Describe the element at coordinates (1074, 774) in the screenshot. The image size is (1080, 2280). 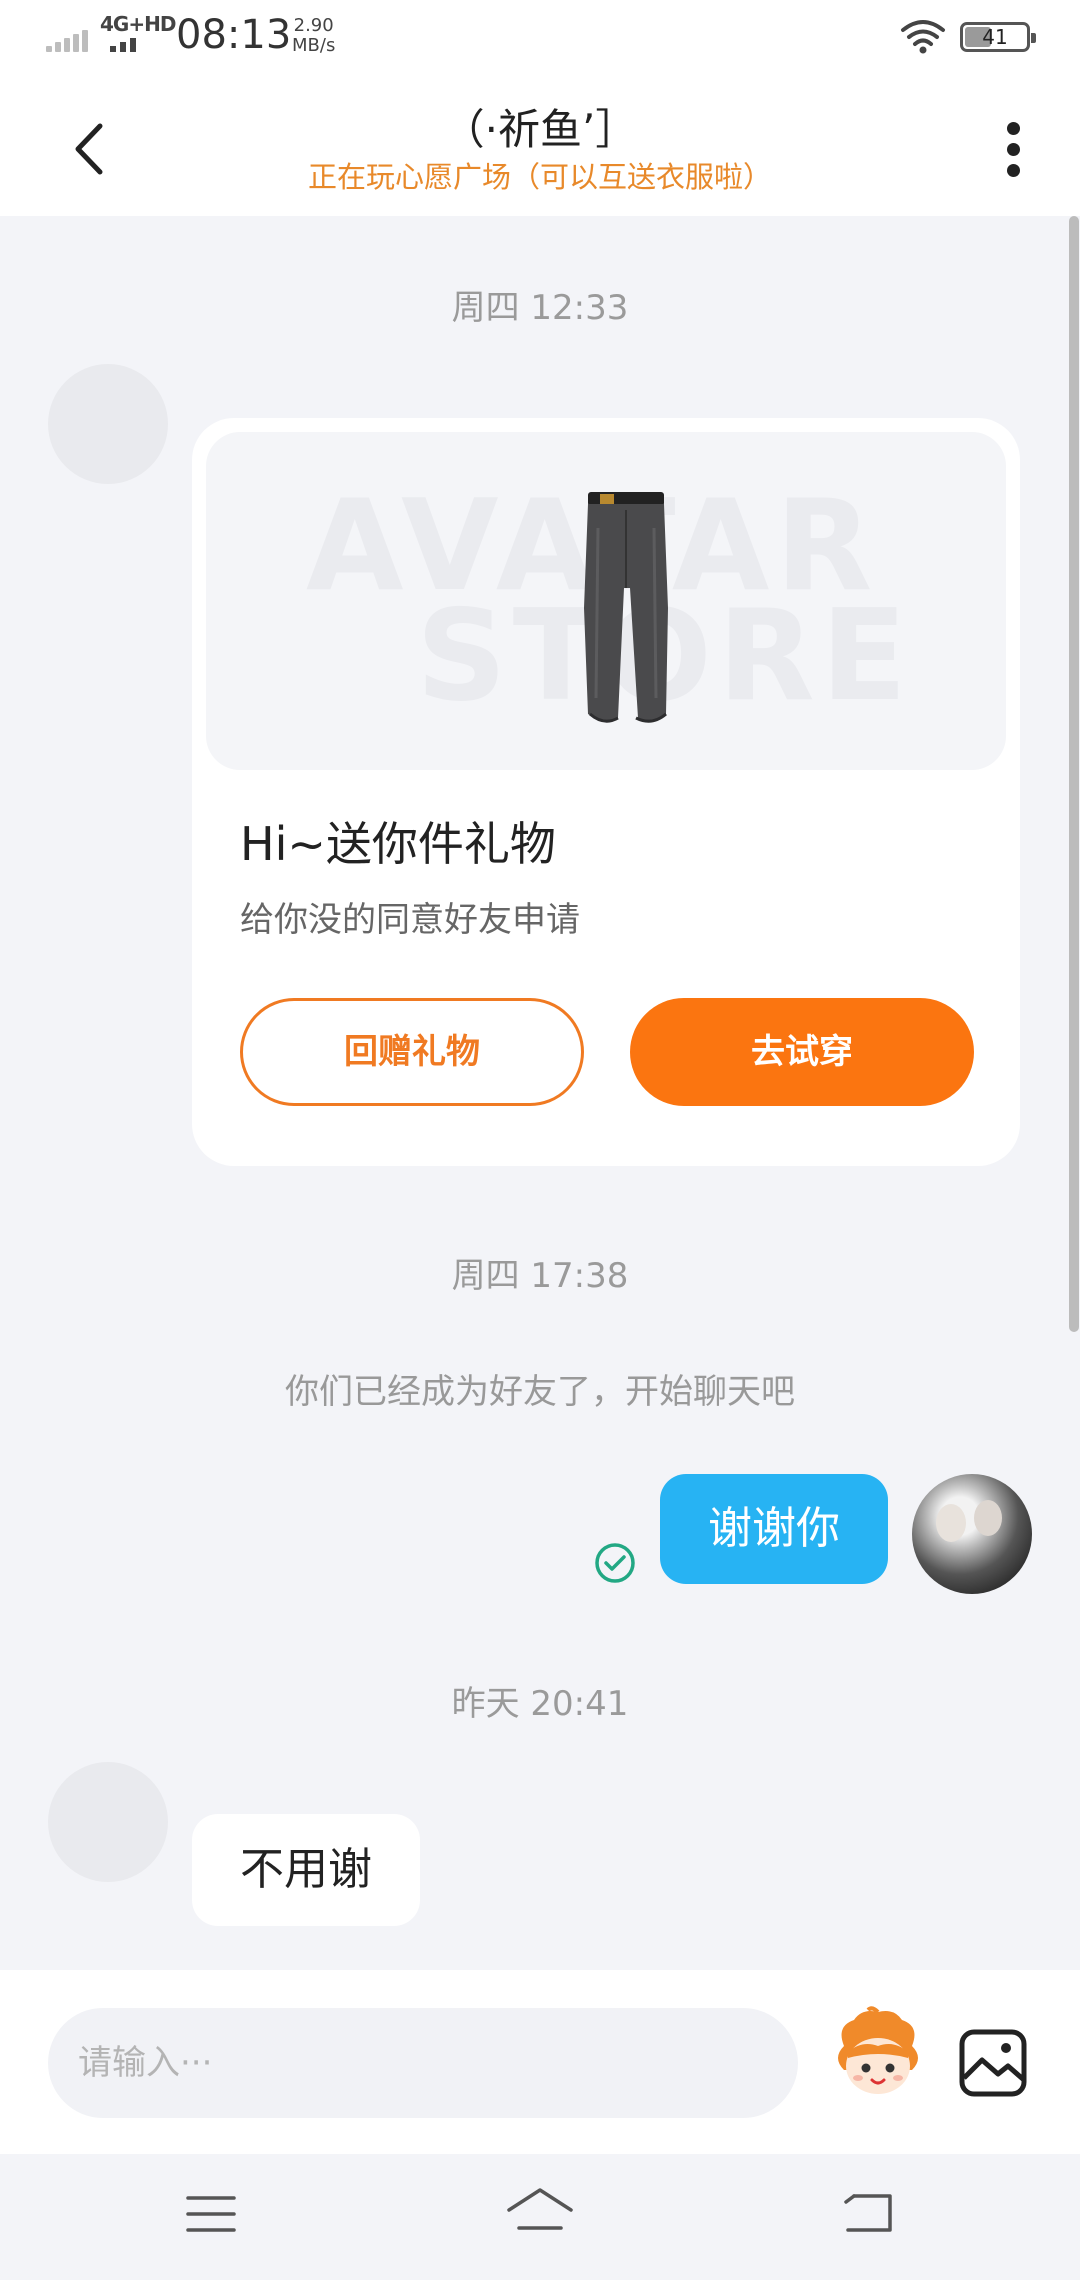
I see `scrollbar` at that location.